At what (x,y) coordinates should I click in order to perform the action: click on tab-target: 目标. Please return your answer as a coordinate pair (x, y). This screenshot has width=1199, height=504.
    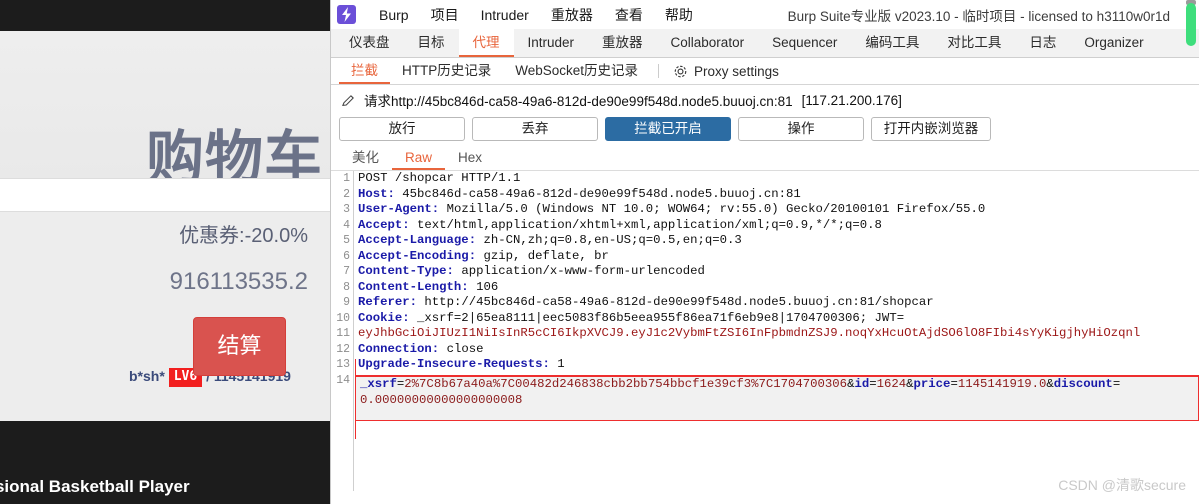
    Looking at the image, I should click on (431, 43).